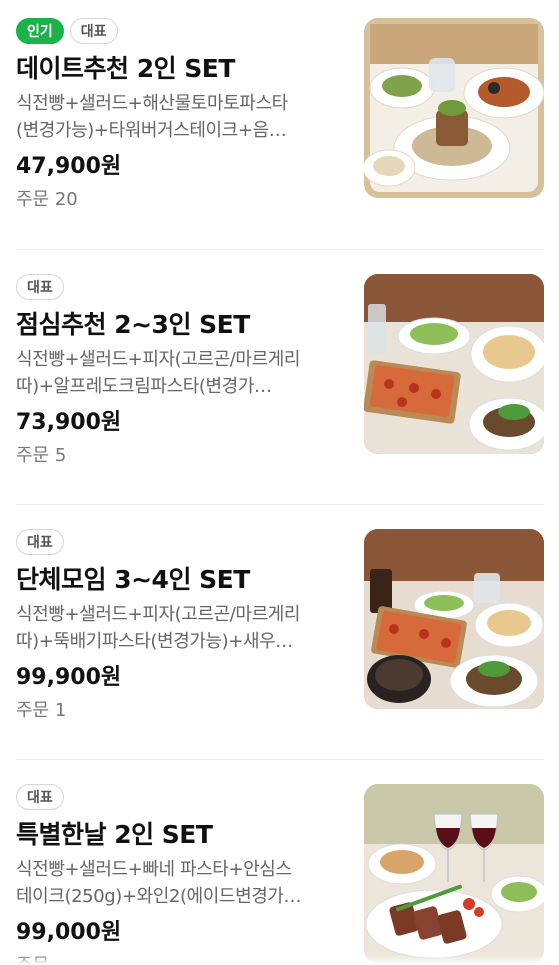 This screenshot has height=965, width=559. Describe the element at coordinates (69, 677) in the screenshot. I see `menu-price: 99,900원` at that location.